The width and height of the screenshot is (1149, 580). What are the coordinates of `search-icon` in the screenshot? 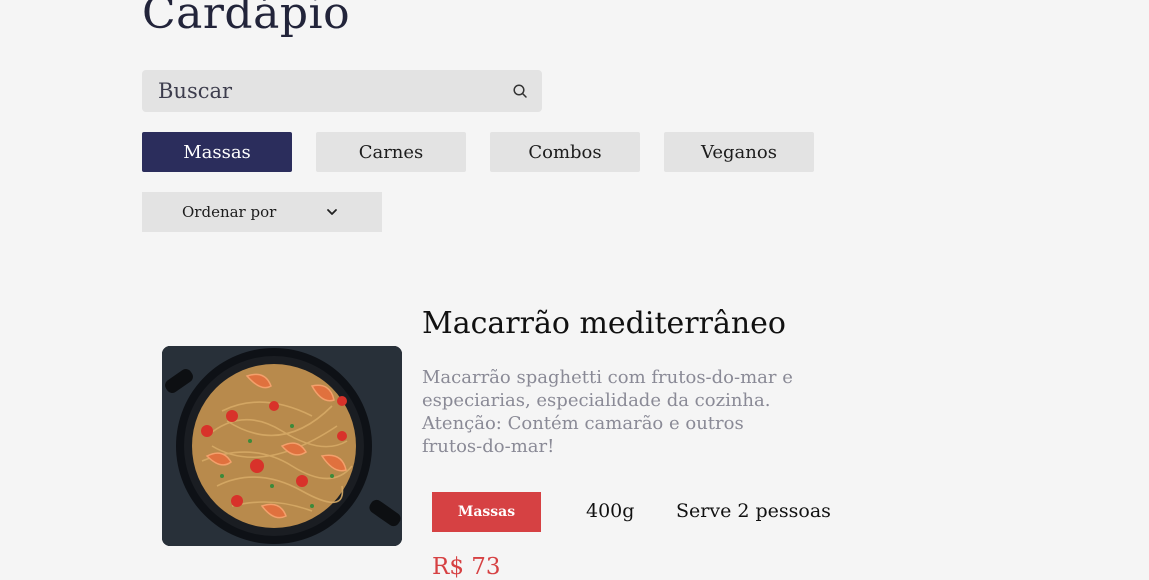 It's located at (520, 91).